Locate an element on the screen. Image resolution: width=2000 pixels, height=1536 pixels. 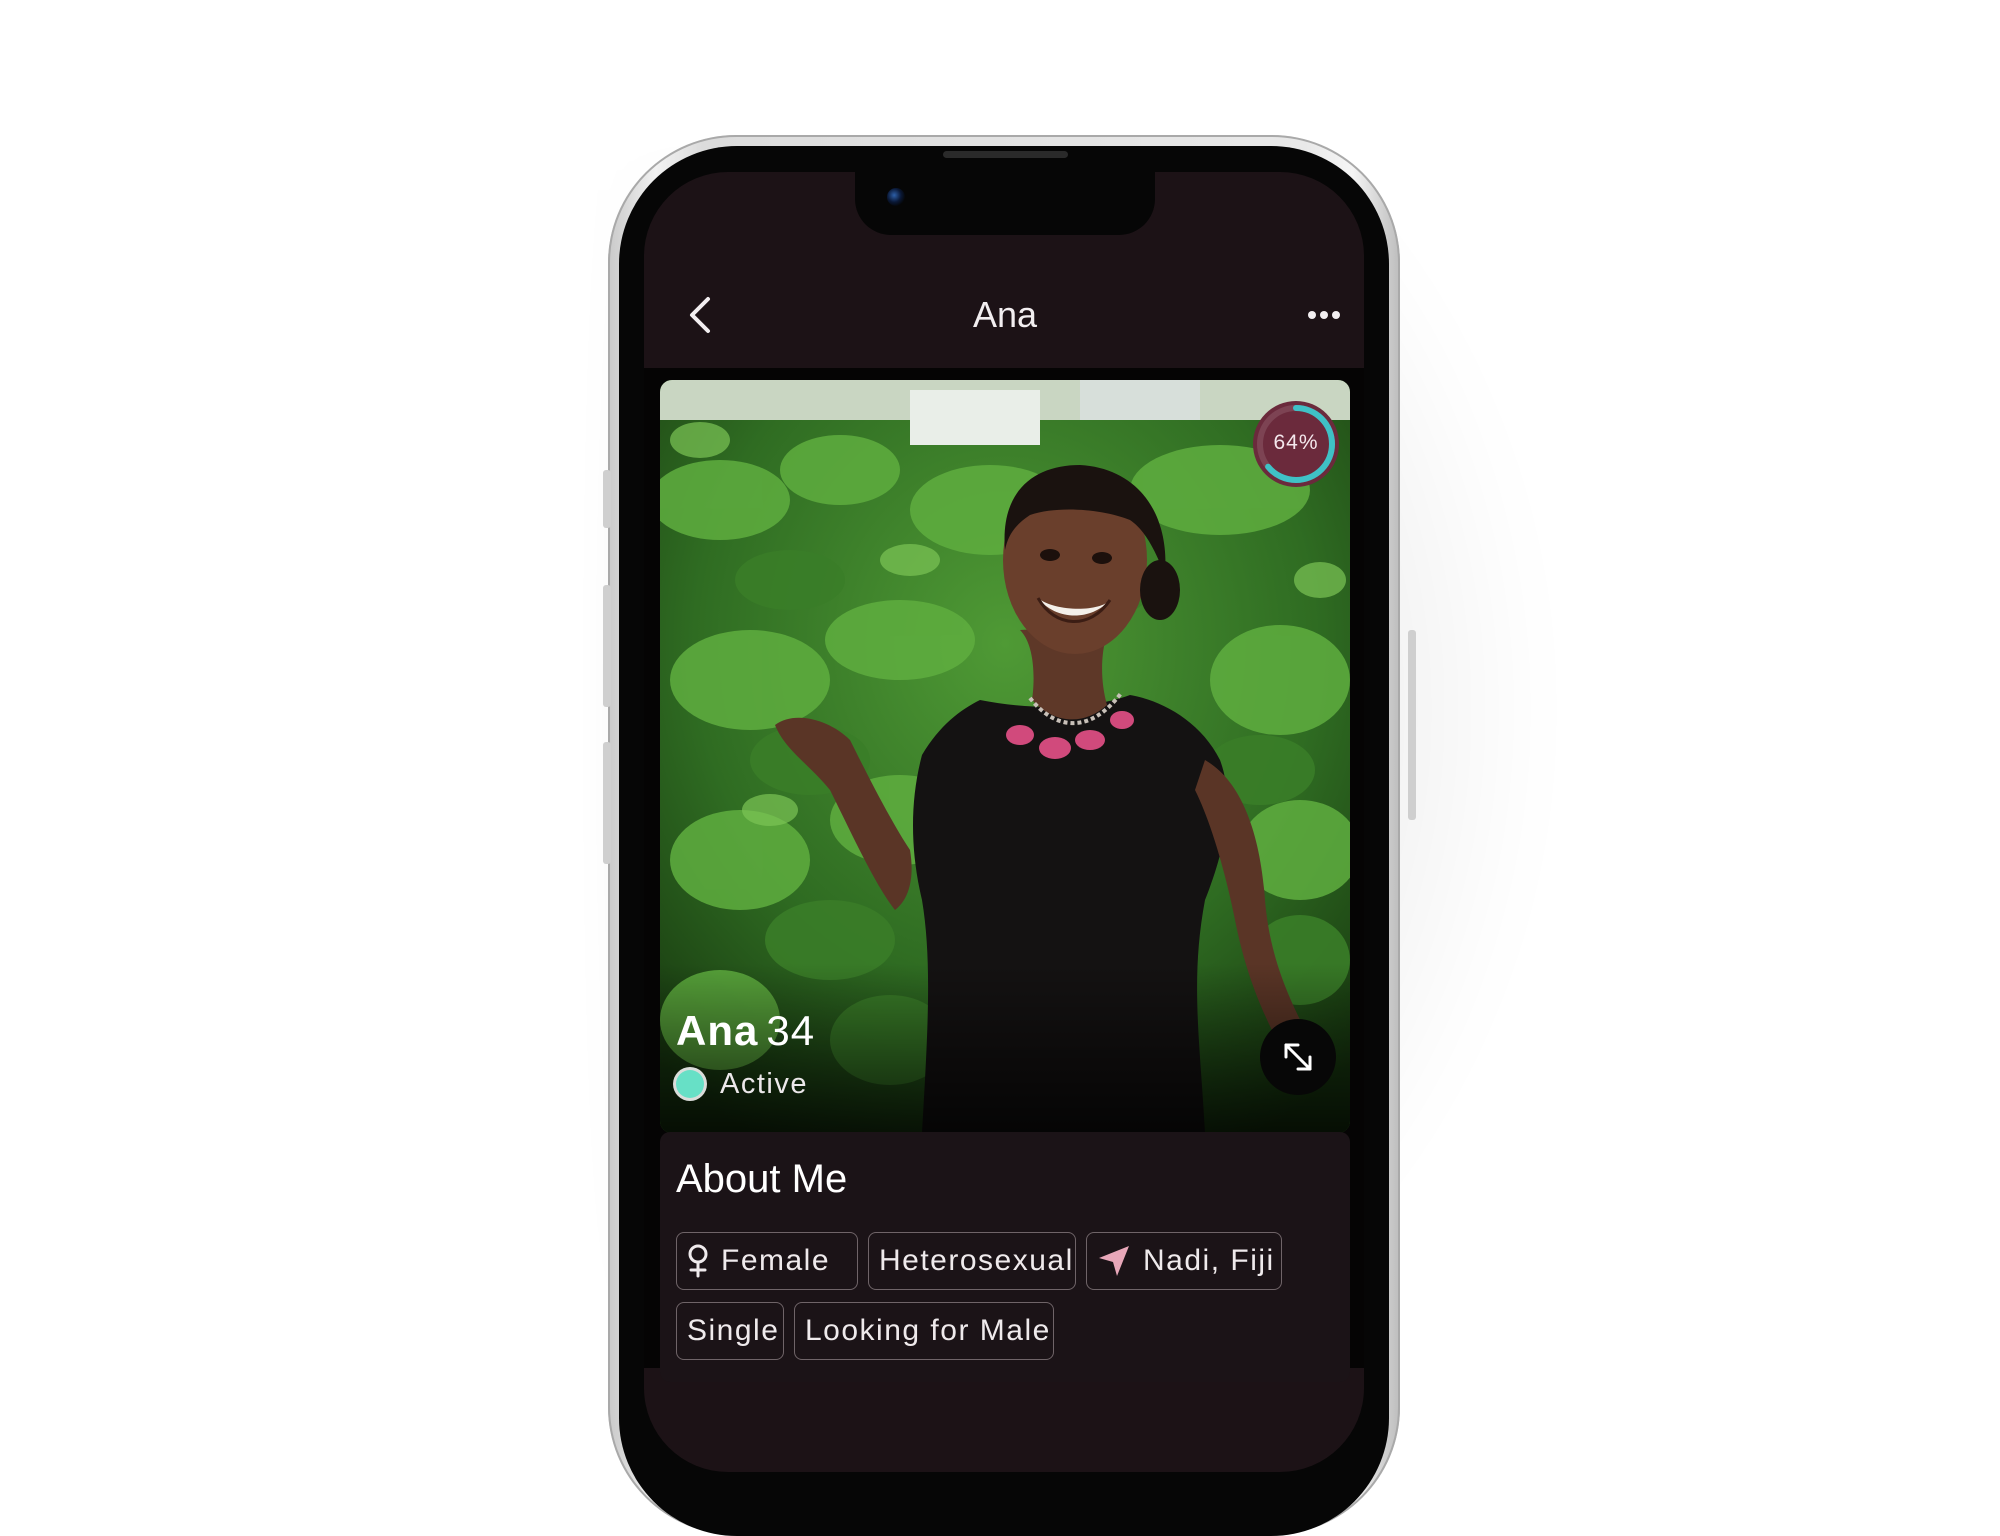
profile-name-age: Ana 34 is located at coordinates (745, 1031).